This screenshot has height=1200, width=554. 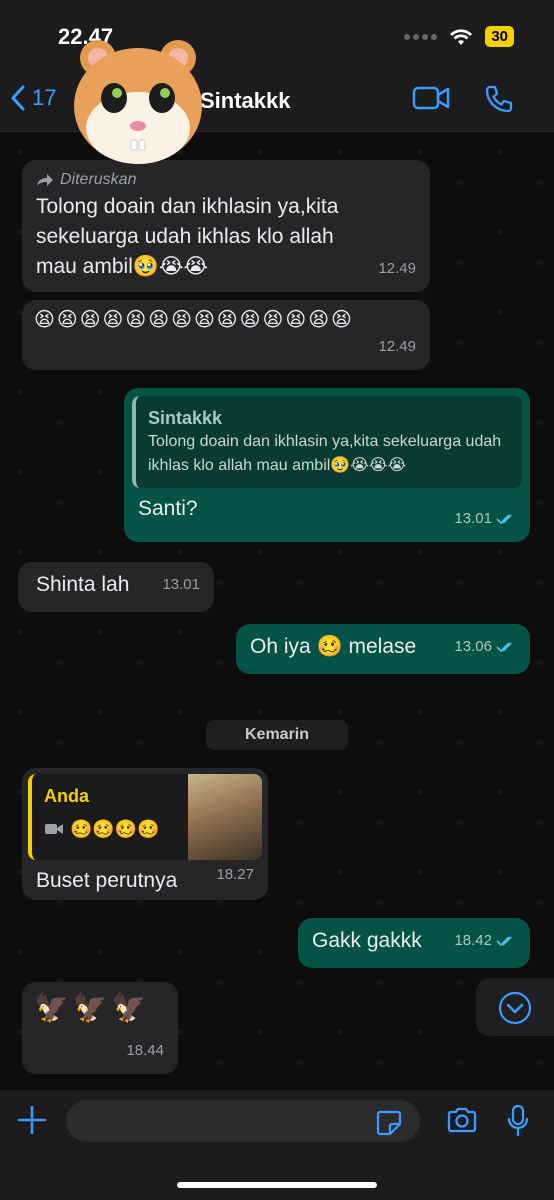 What do you see at coordinates (389, 1123) in the screenshot?
I see `sticker-icon` at bounding box center [389, 1123].